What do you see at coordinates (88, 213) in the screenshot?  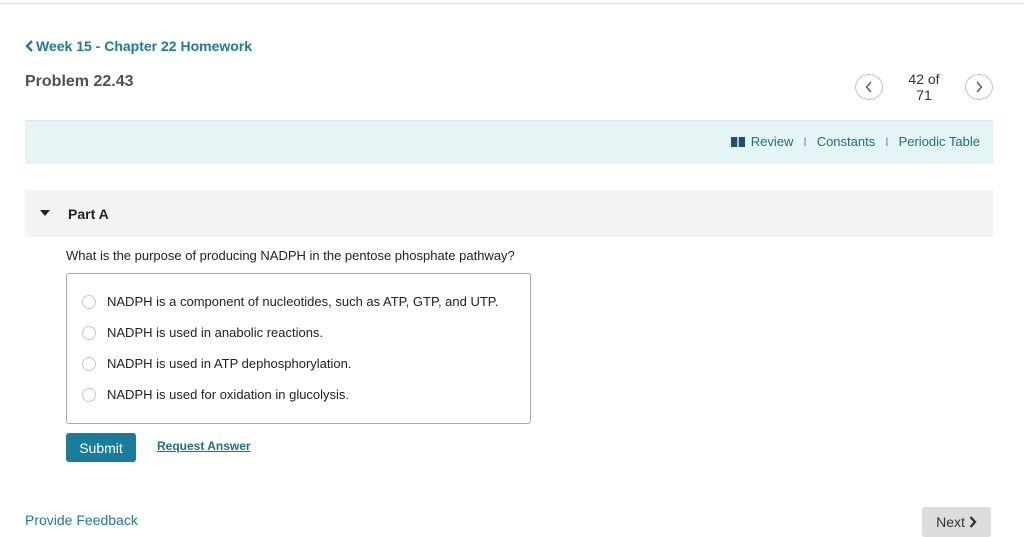 I see `part-title: Part A` at bounding box center [88, 213].